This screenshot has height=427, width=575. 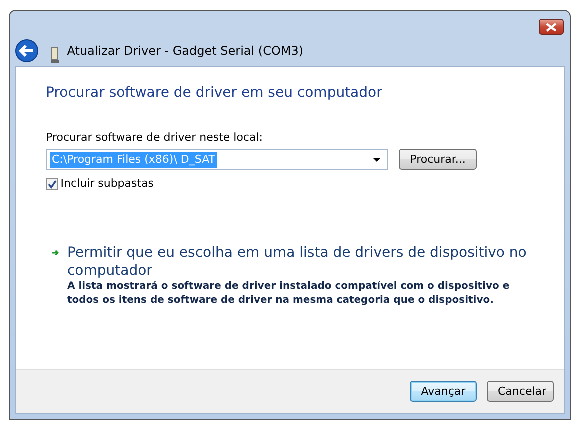 I want to click on include-subfolders-label: Incluir subpastas, so click(x=107, y=184).